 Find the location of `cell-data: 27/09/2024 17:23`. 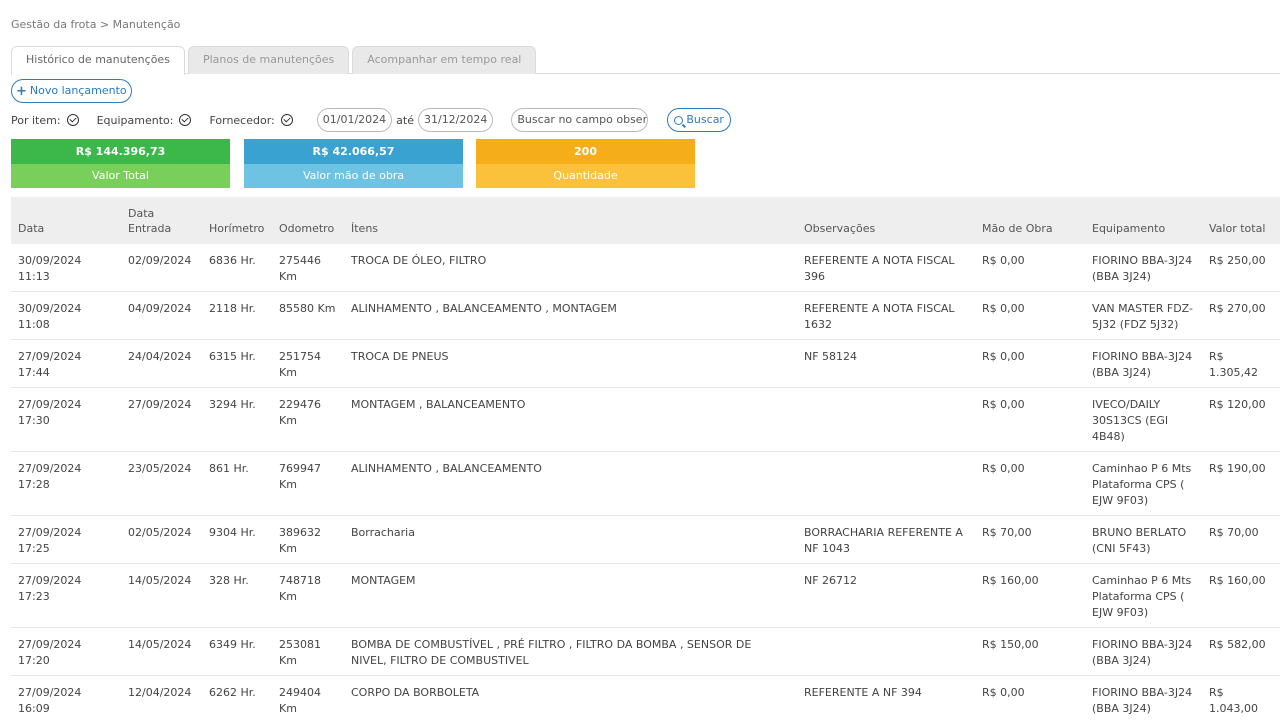

cell-data: 27/09/2024 17:23 is located at coordinates (66, 595).